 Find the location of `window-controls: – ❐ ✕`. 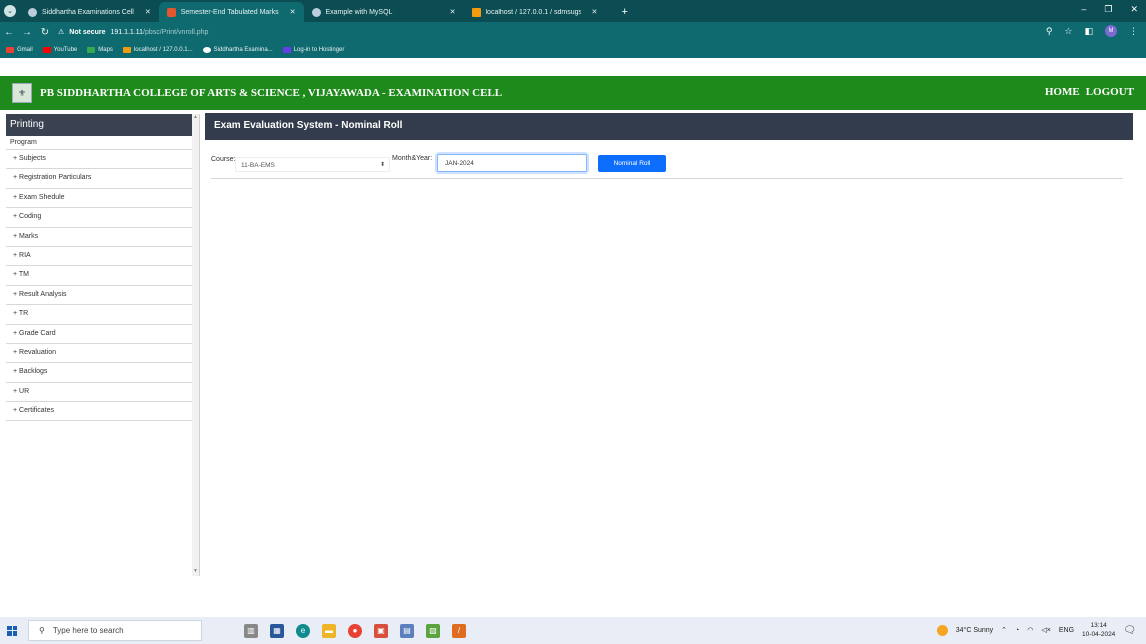

window-controls: – ❐ ✕ is located at coordinates (1109, 9).